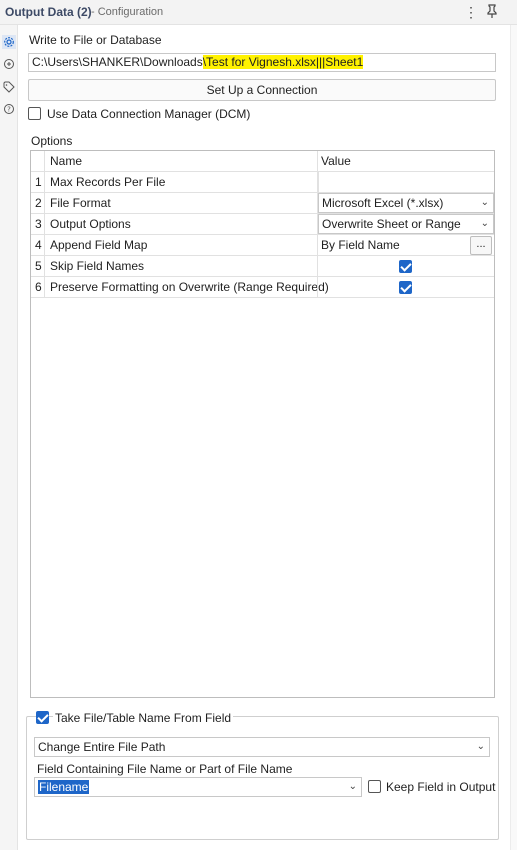  Describe the element at coordinates (258, 12) in the screenshot. I see `panel-header: Output Data (2) - Configuration ⋮` at that location.